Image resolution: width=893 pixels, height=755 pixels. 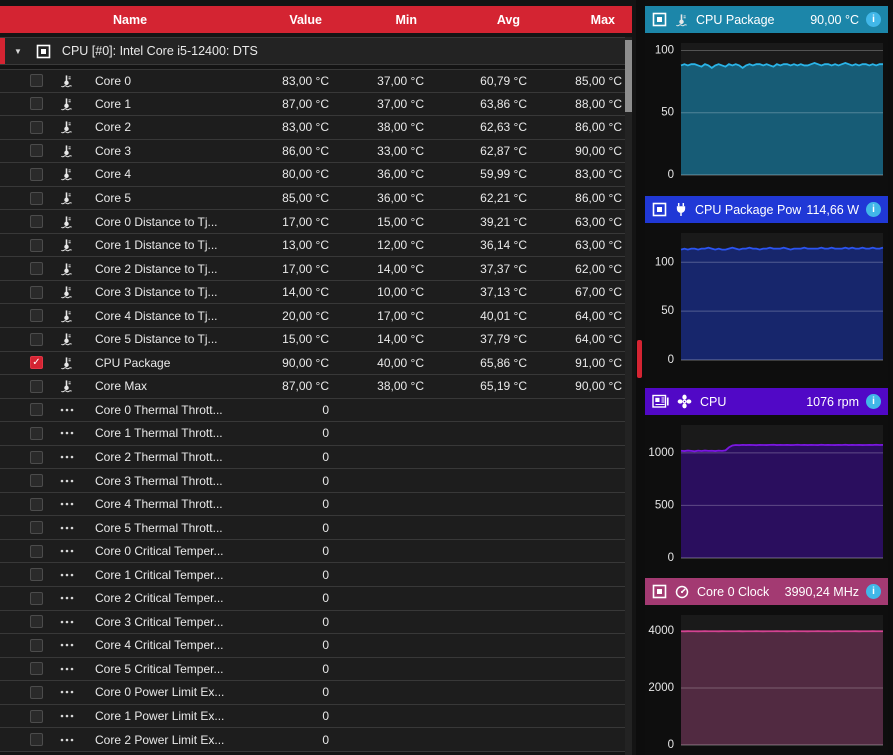 What do you see at coordinates (312, 740) in the screenshot?
I see `table-row: Core 2 Power Limit Ex... 0` at bounding box center [312, 740].